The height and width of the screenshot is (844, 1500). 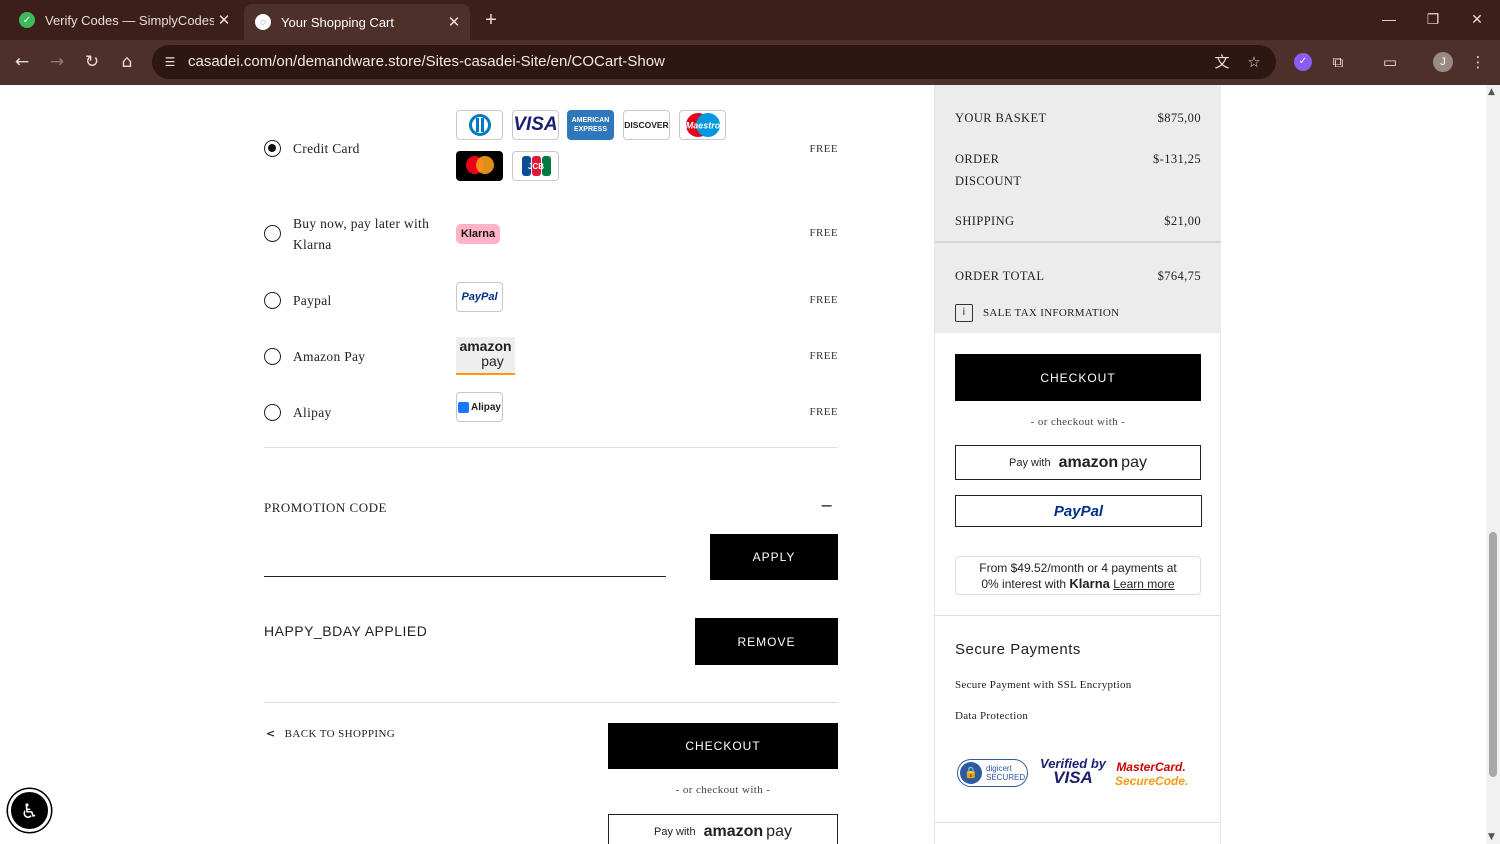 What do you see at coordinates (465, 557) in the screenshot?
I see `promotion-code-input` at bounding box center [465, 557].